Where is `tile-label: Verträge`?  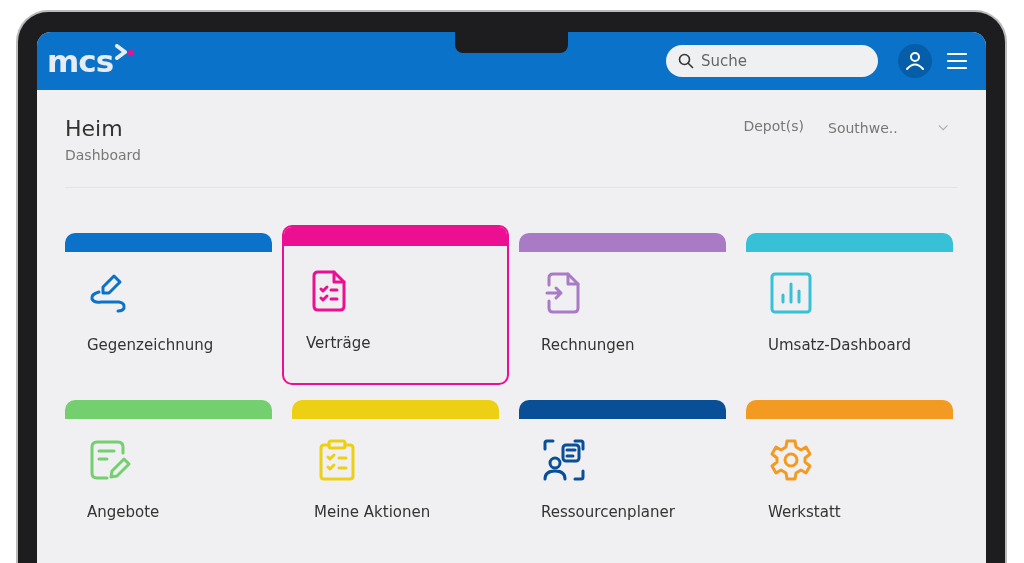 tile-label: Verträge is located at coordinates (339, 343).